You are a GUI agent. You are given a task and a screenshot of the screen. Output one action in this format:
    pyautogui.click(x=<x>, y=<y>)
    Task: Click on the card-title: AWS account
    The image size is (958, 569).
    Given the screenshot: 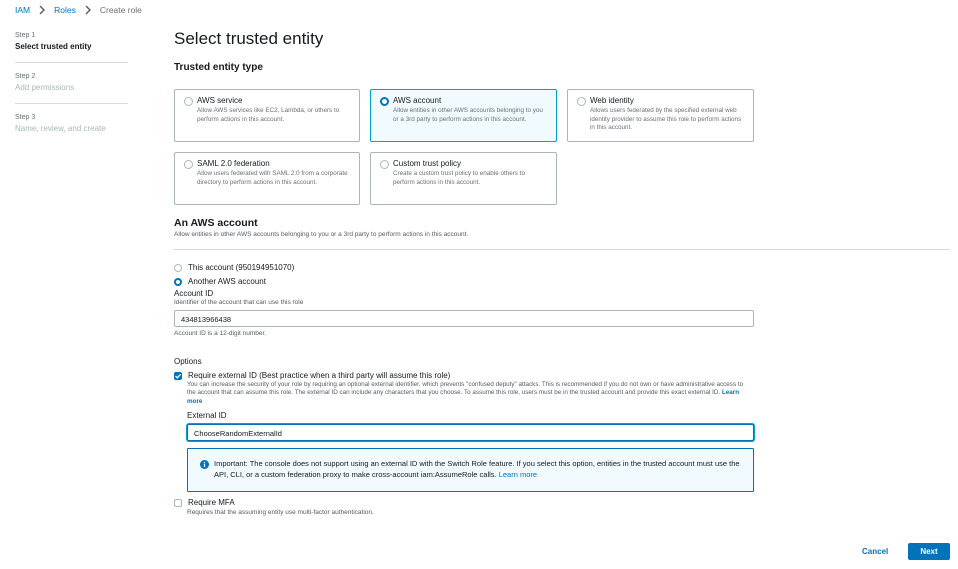 What is the action you would take?
    pyautogui.click(x=417, y=100)
    